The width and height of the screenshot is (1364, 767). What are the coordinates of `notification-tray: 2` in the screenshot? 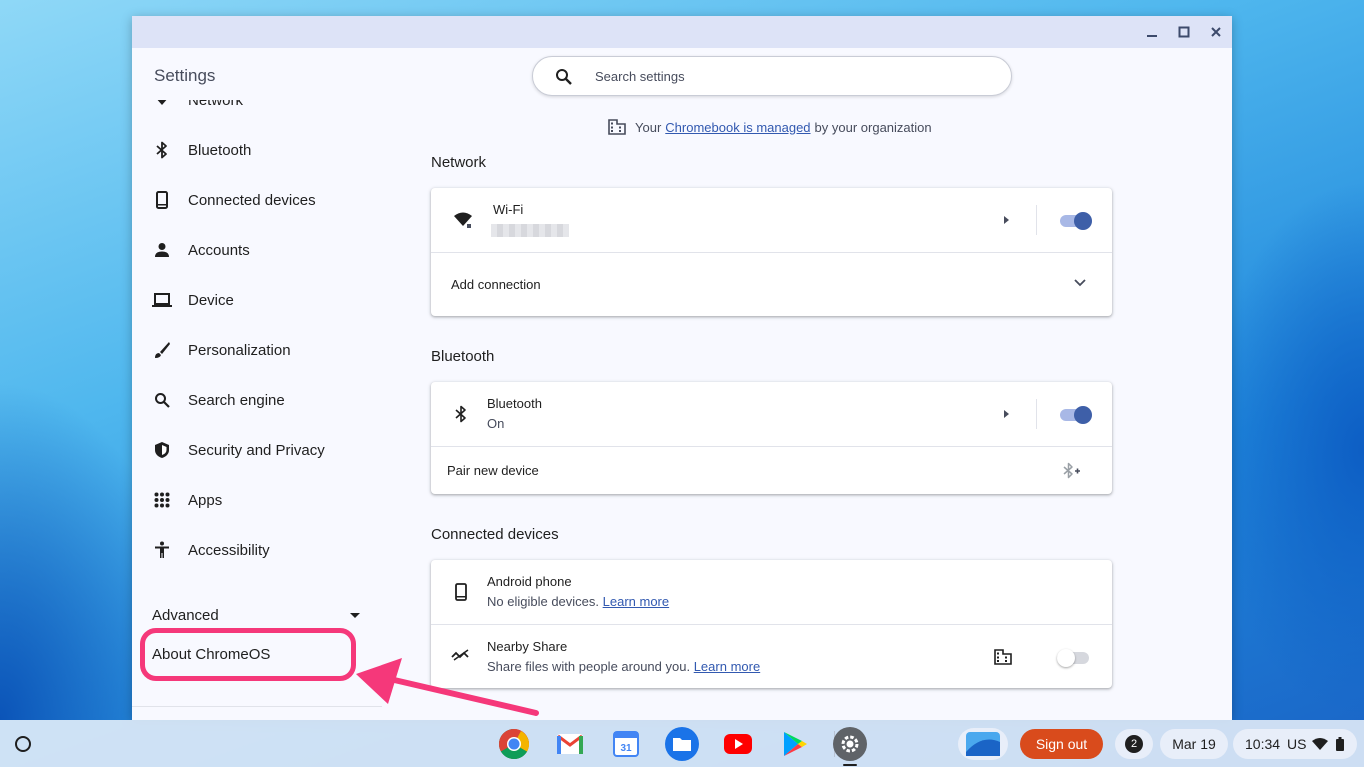 It's located at (1134, 744).